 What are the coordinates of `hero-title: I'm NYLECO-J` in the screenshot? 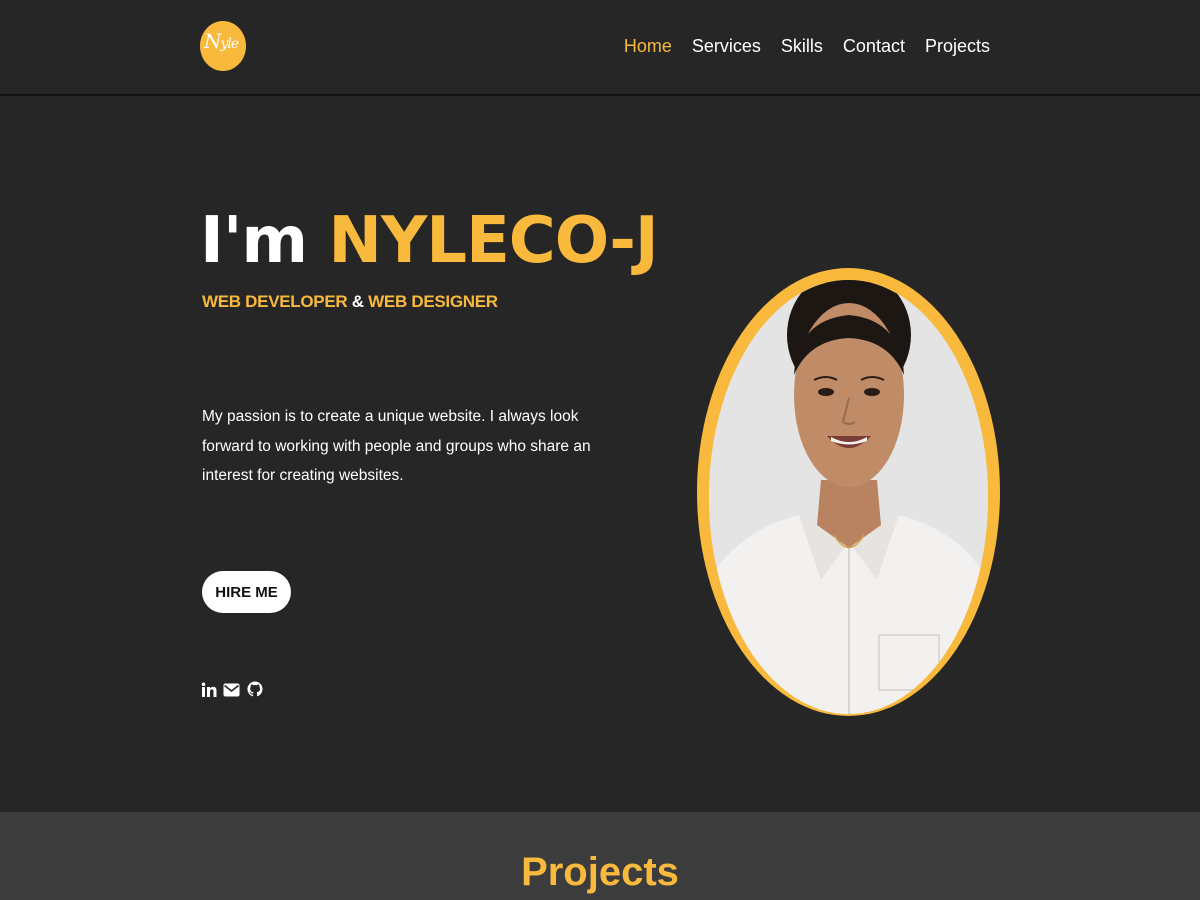 It's located at (429, 241).